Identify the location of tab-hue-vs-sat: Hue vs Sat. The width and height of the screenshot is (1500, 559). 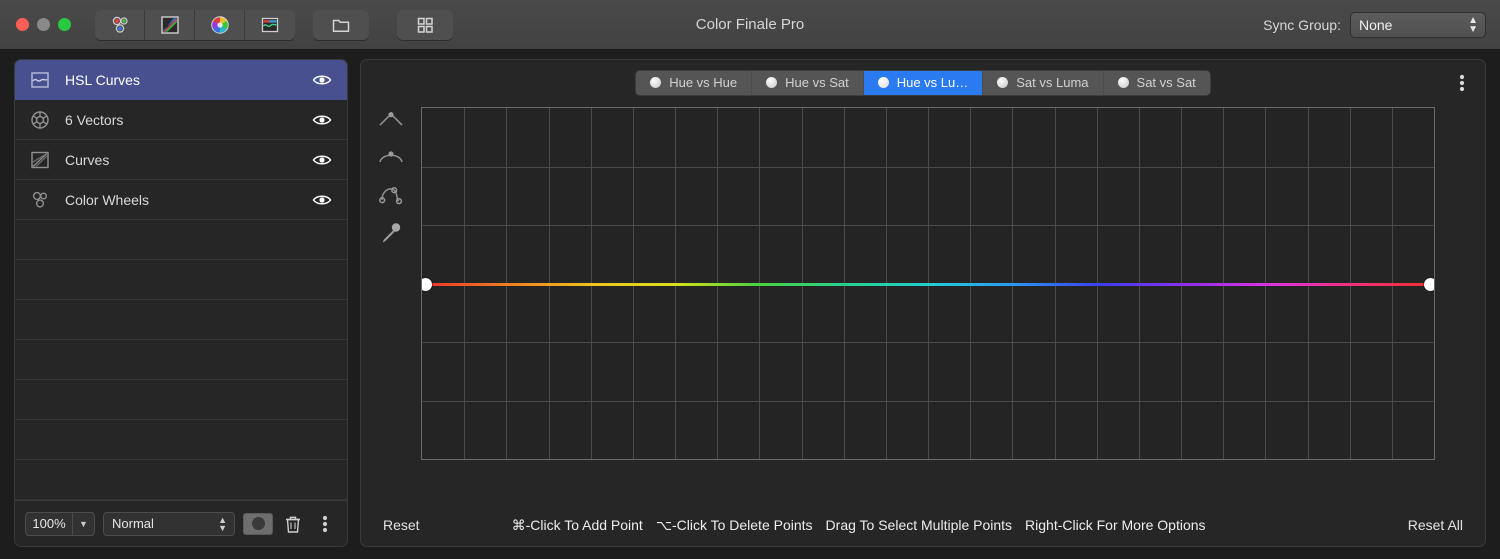
(808, 82).